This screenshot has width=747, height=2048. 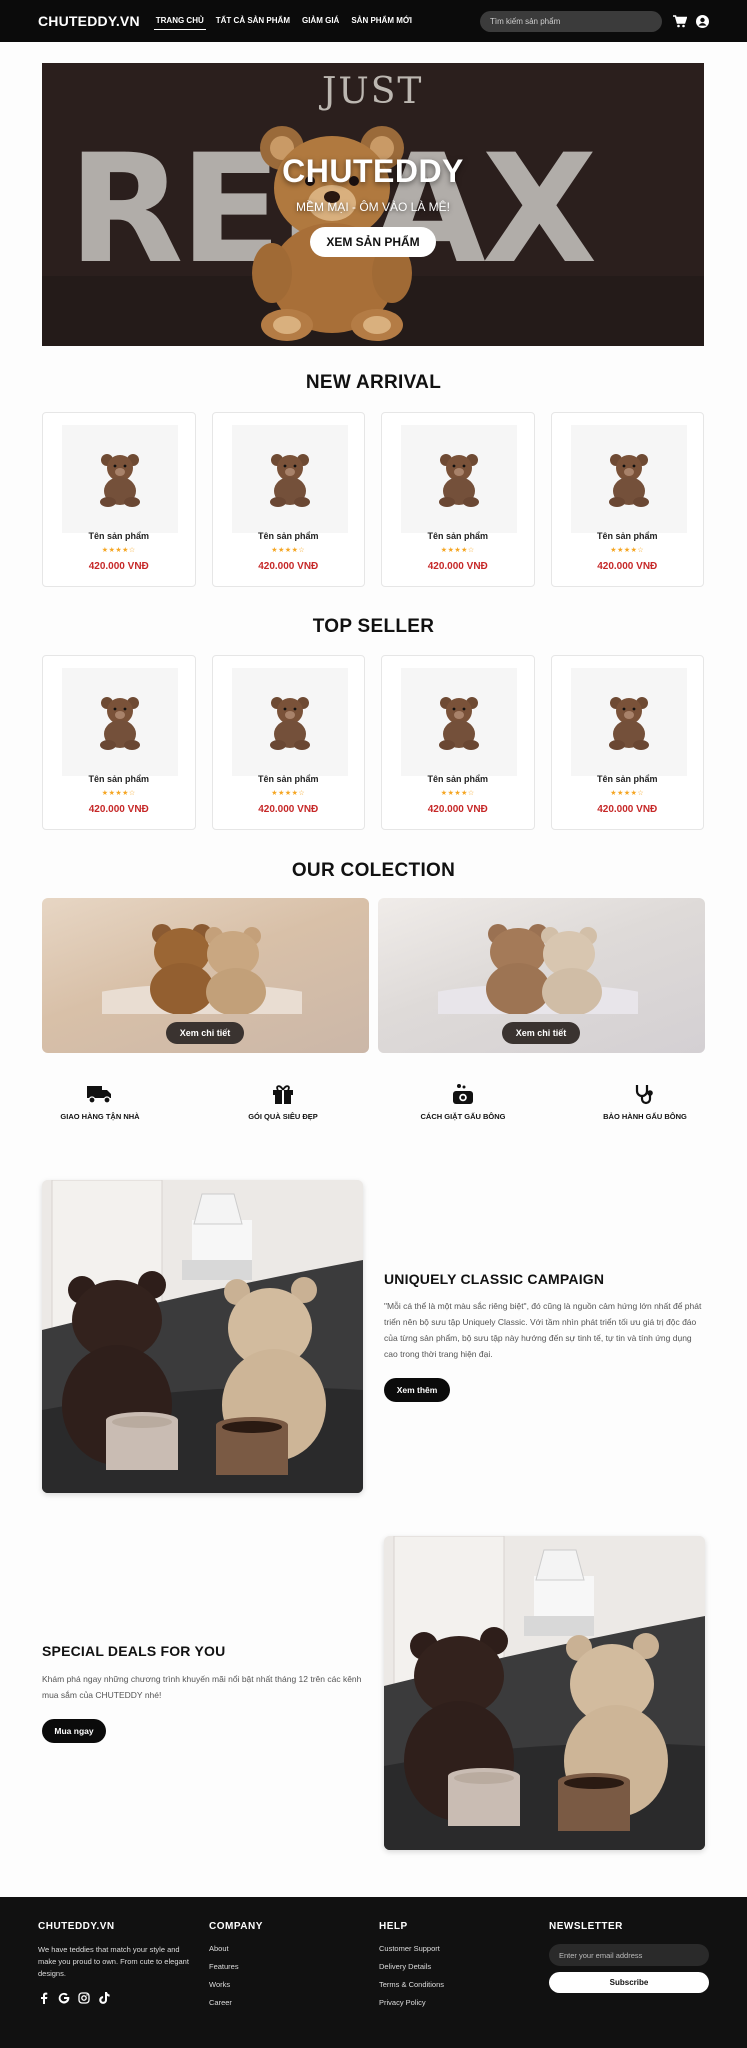 I want to click on footer-link-support: Customer Support, so click(x=411, y=1948).